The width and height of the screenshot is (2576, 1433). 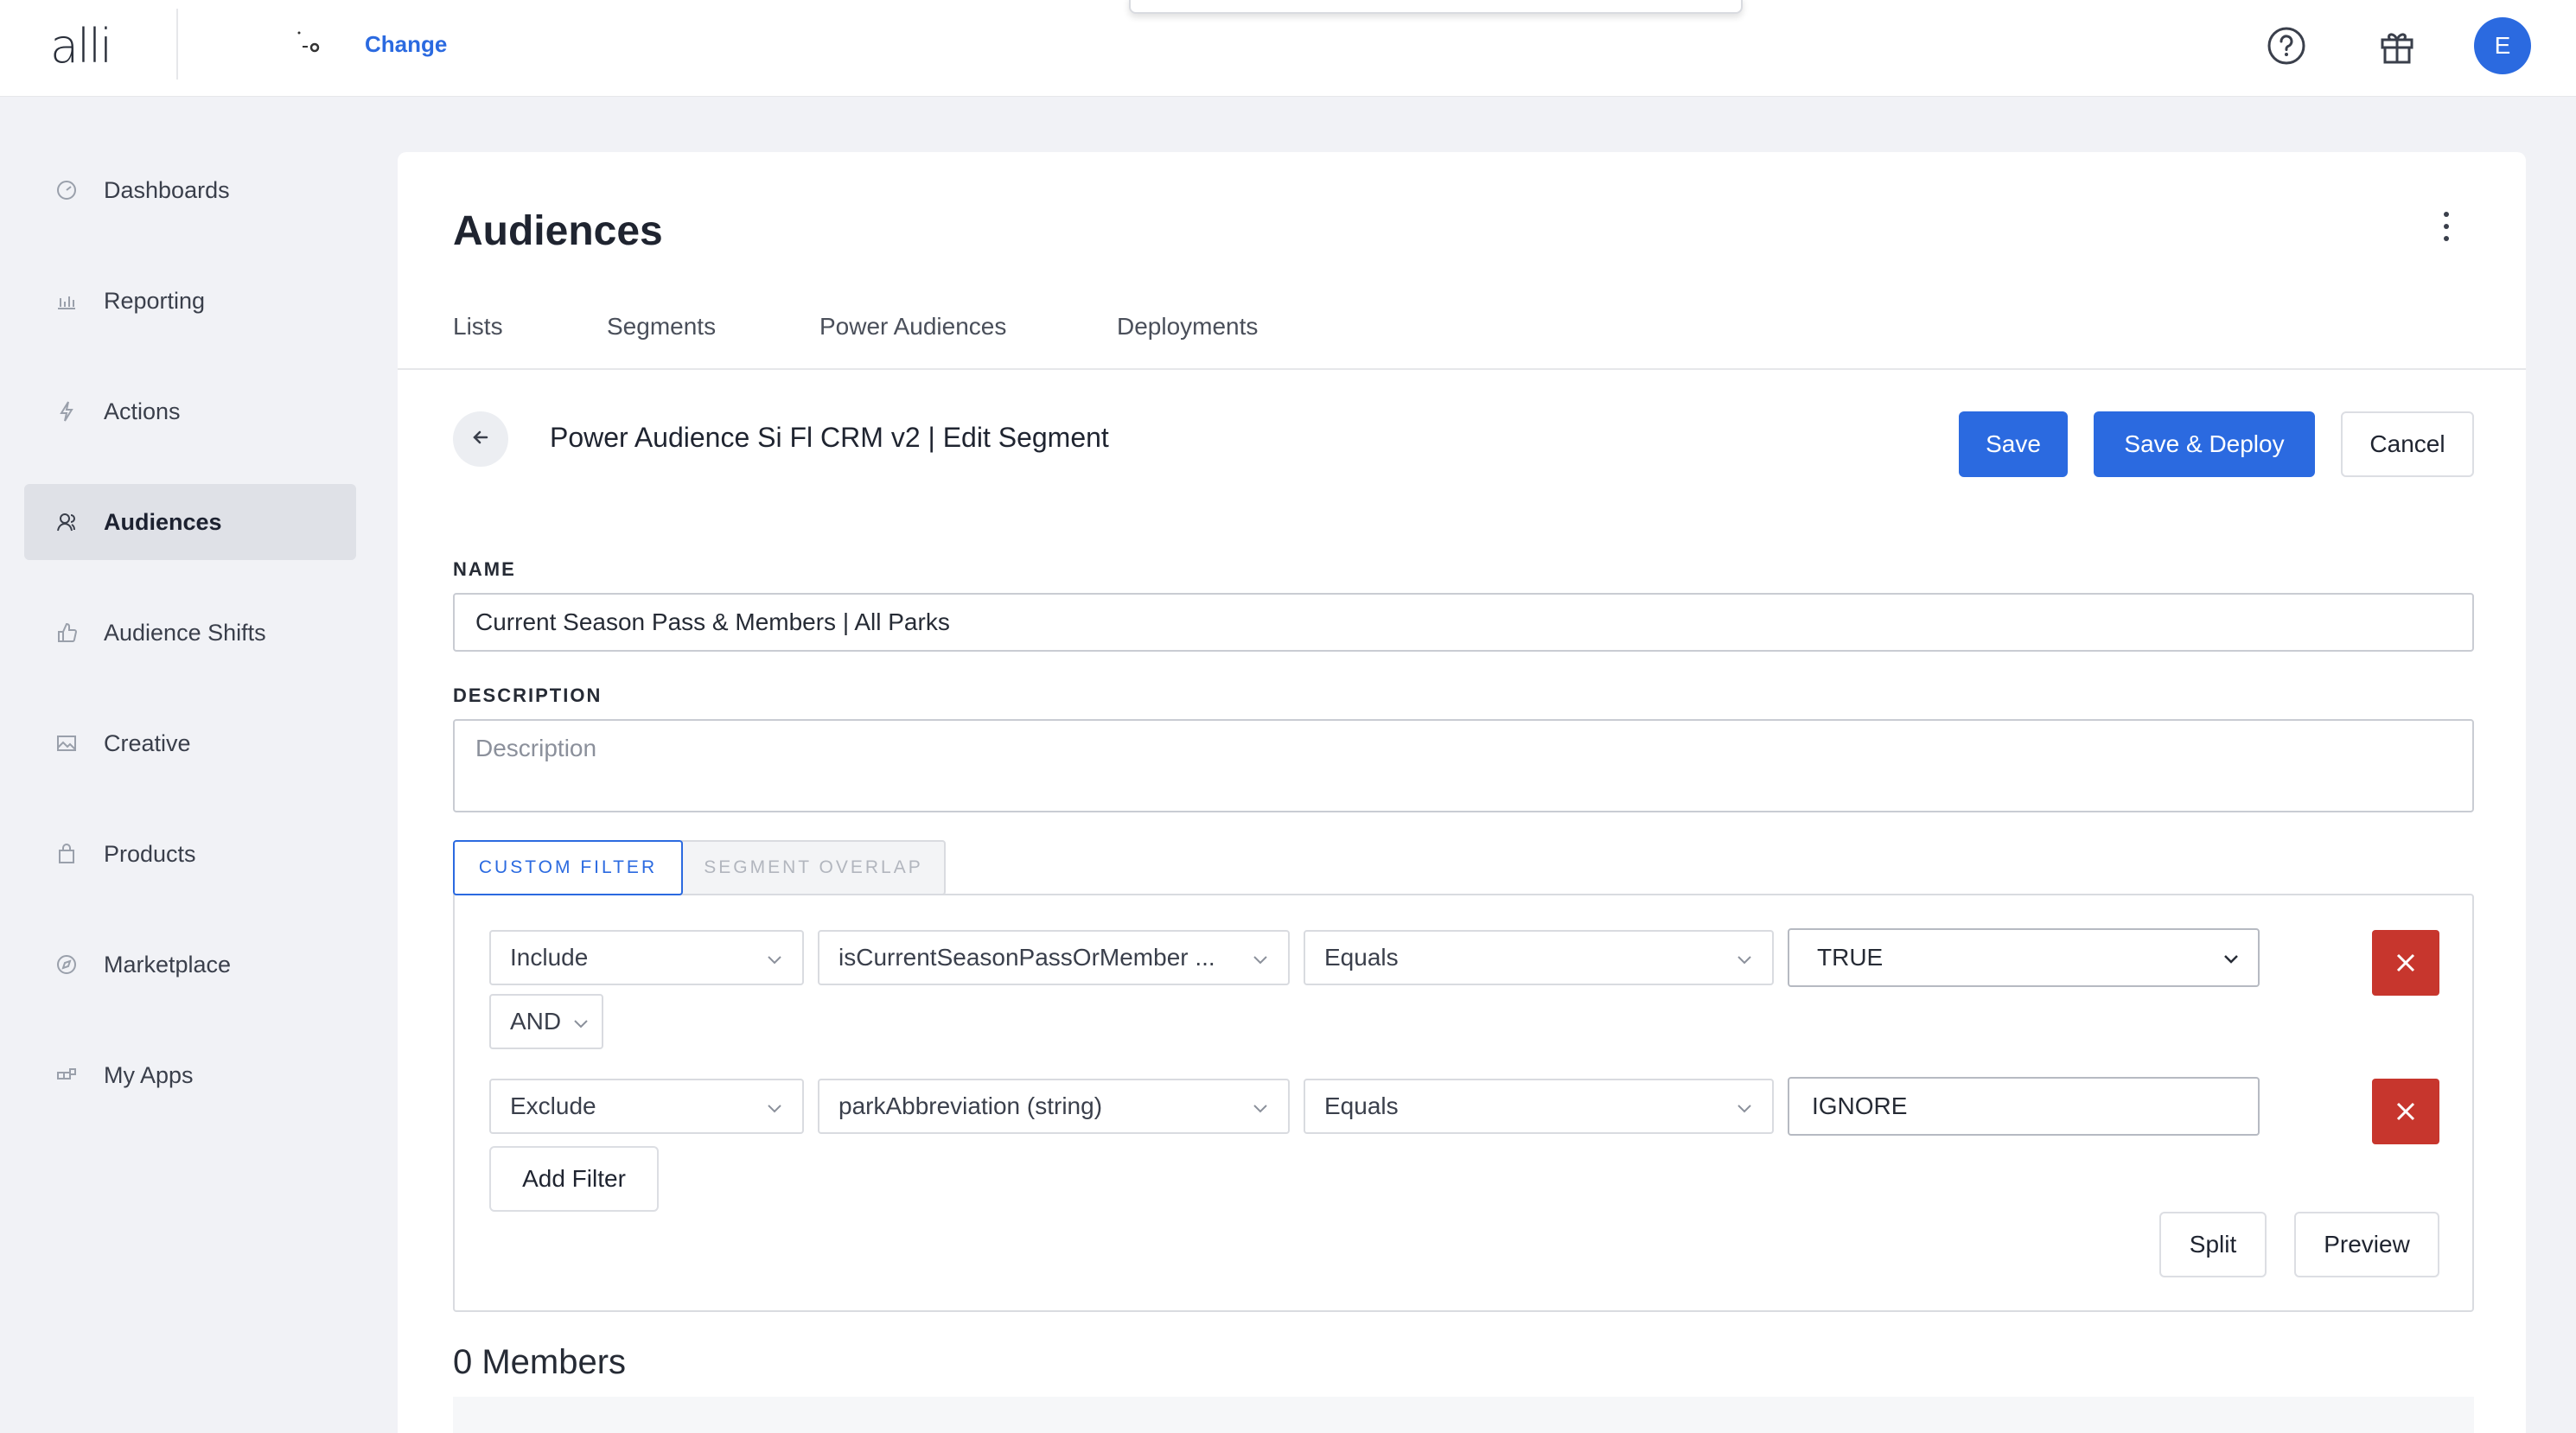 I want to click on top-bar: alli Change E, so click(x=1288, y=48).